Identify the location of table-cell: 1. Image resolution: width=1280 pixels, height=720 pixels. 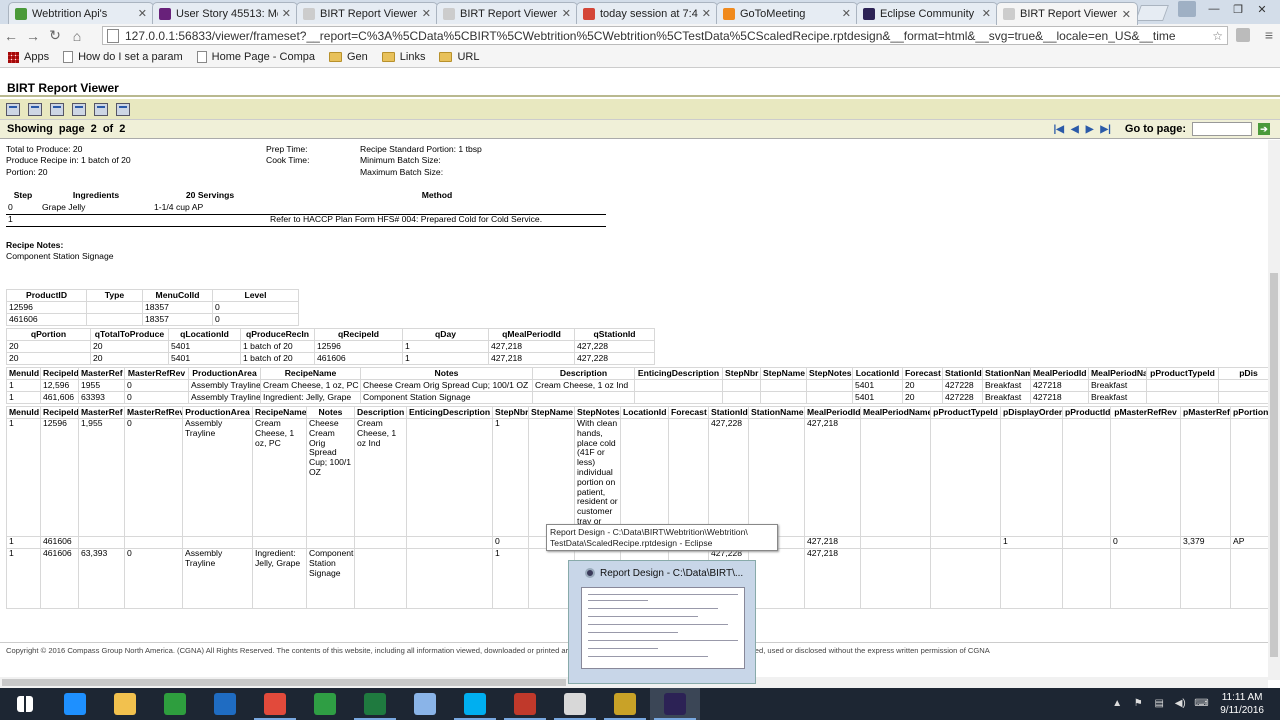
(23, 542).